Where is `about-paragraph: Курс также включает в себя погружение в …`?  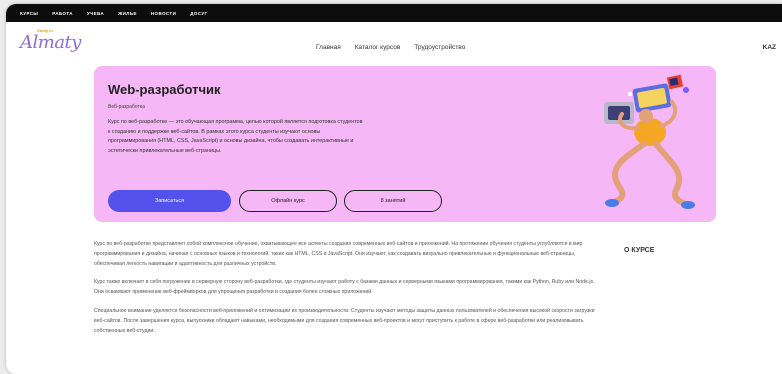 about-paragraph: Курс также включает в себя погружение в … is located at coordinates (344, 287).